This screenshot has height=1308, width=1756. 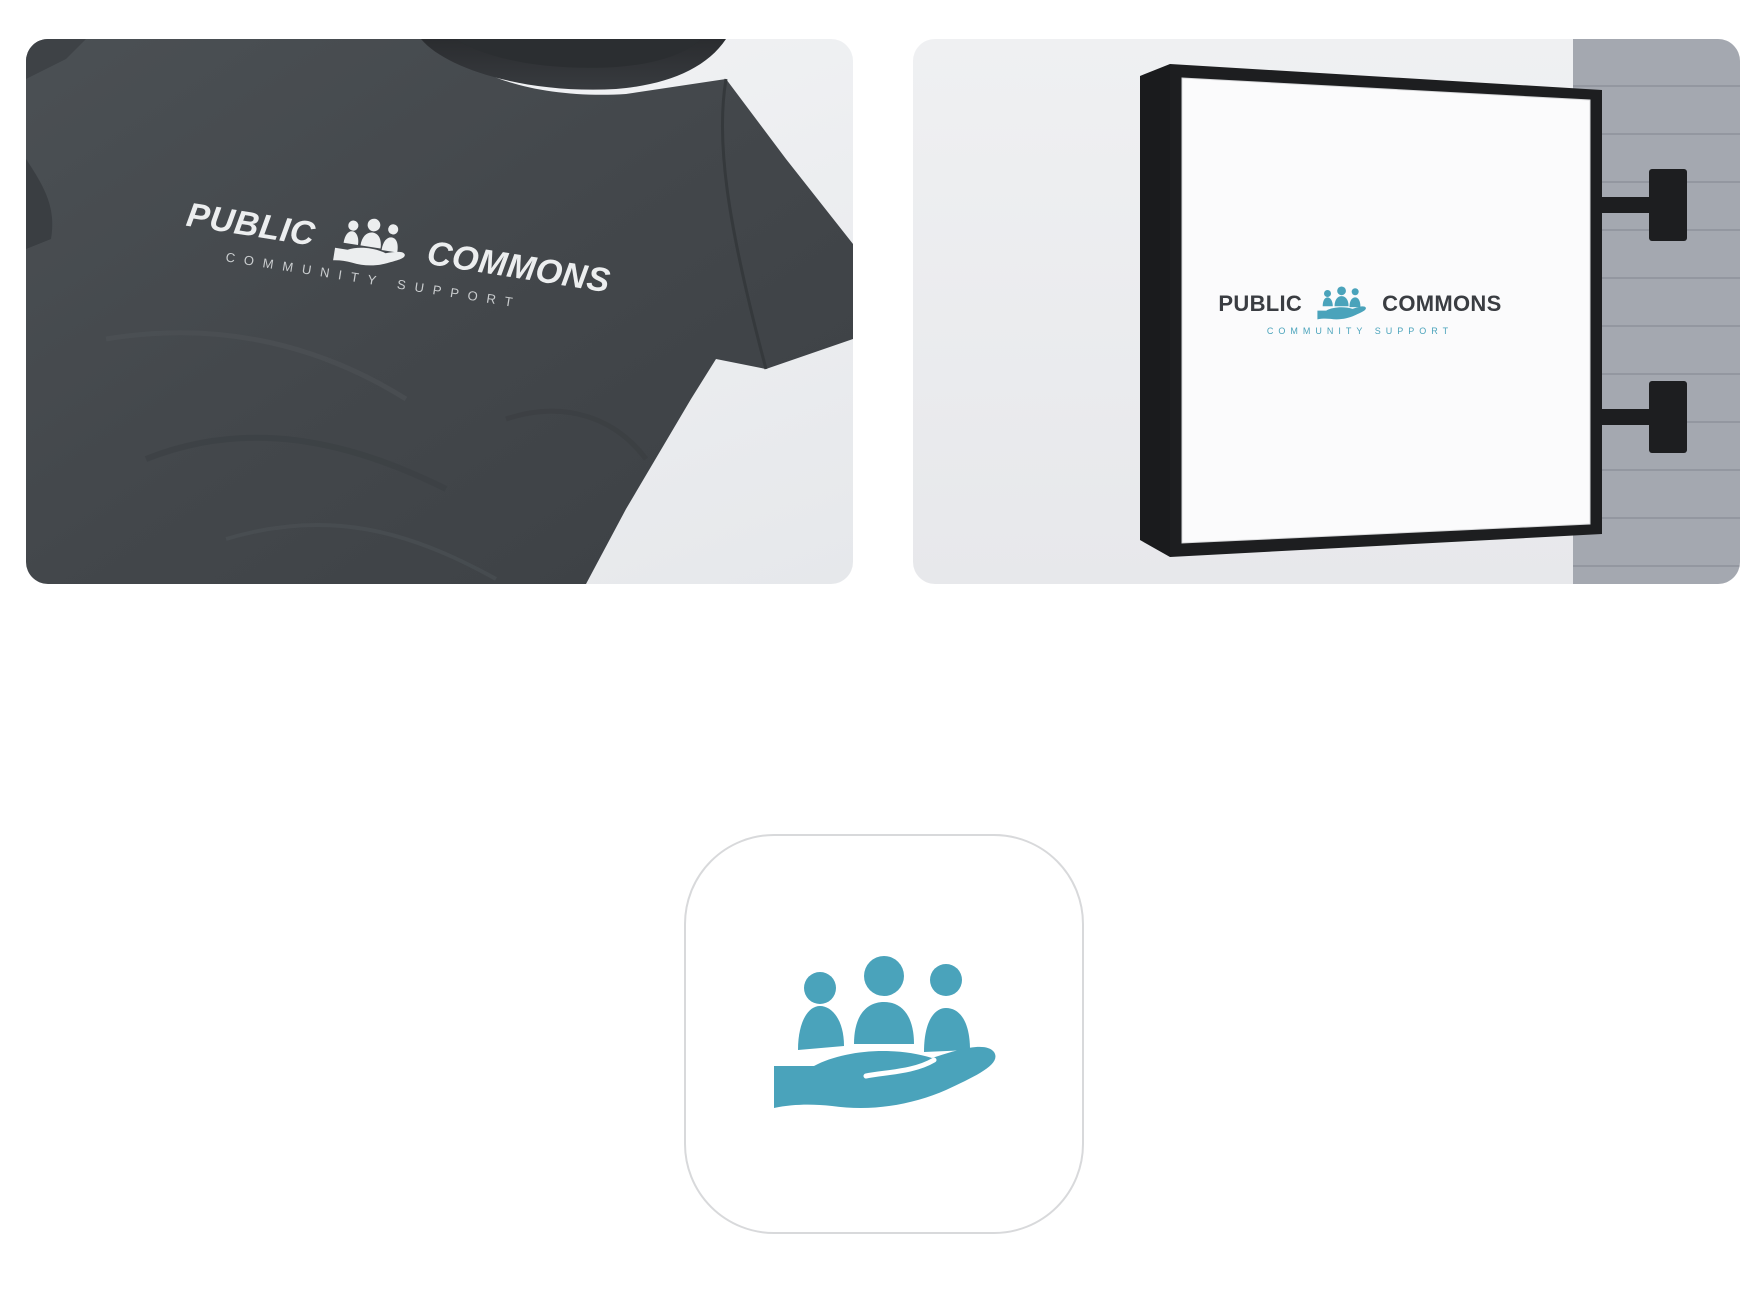 I want to click on app-icon-tile, so click(x=884, y=1034).